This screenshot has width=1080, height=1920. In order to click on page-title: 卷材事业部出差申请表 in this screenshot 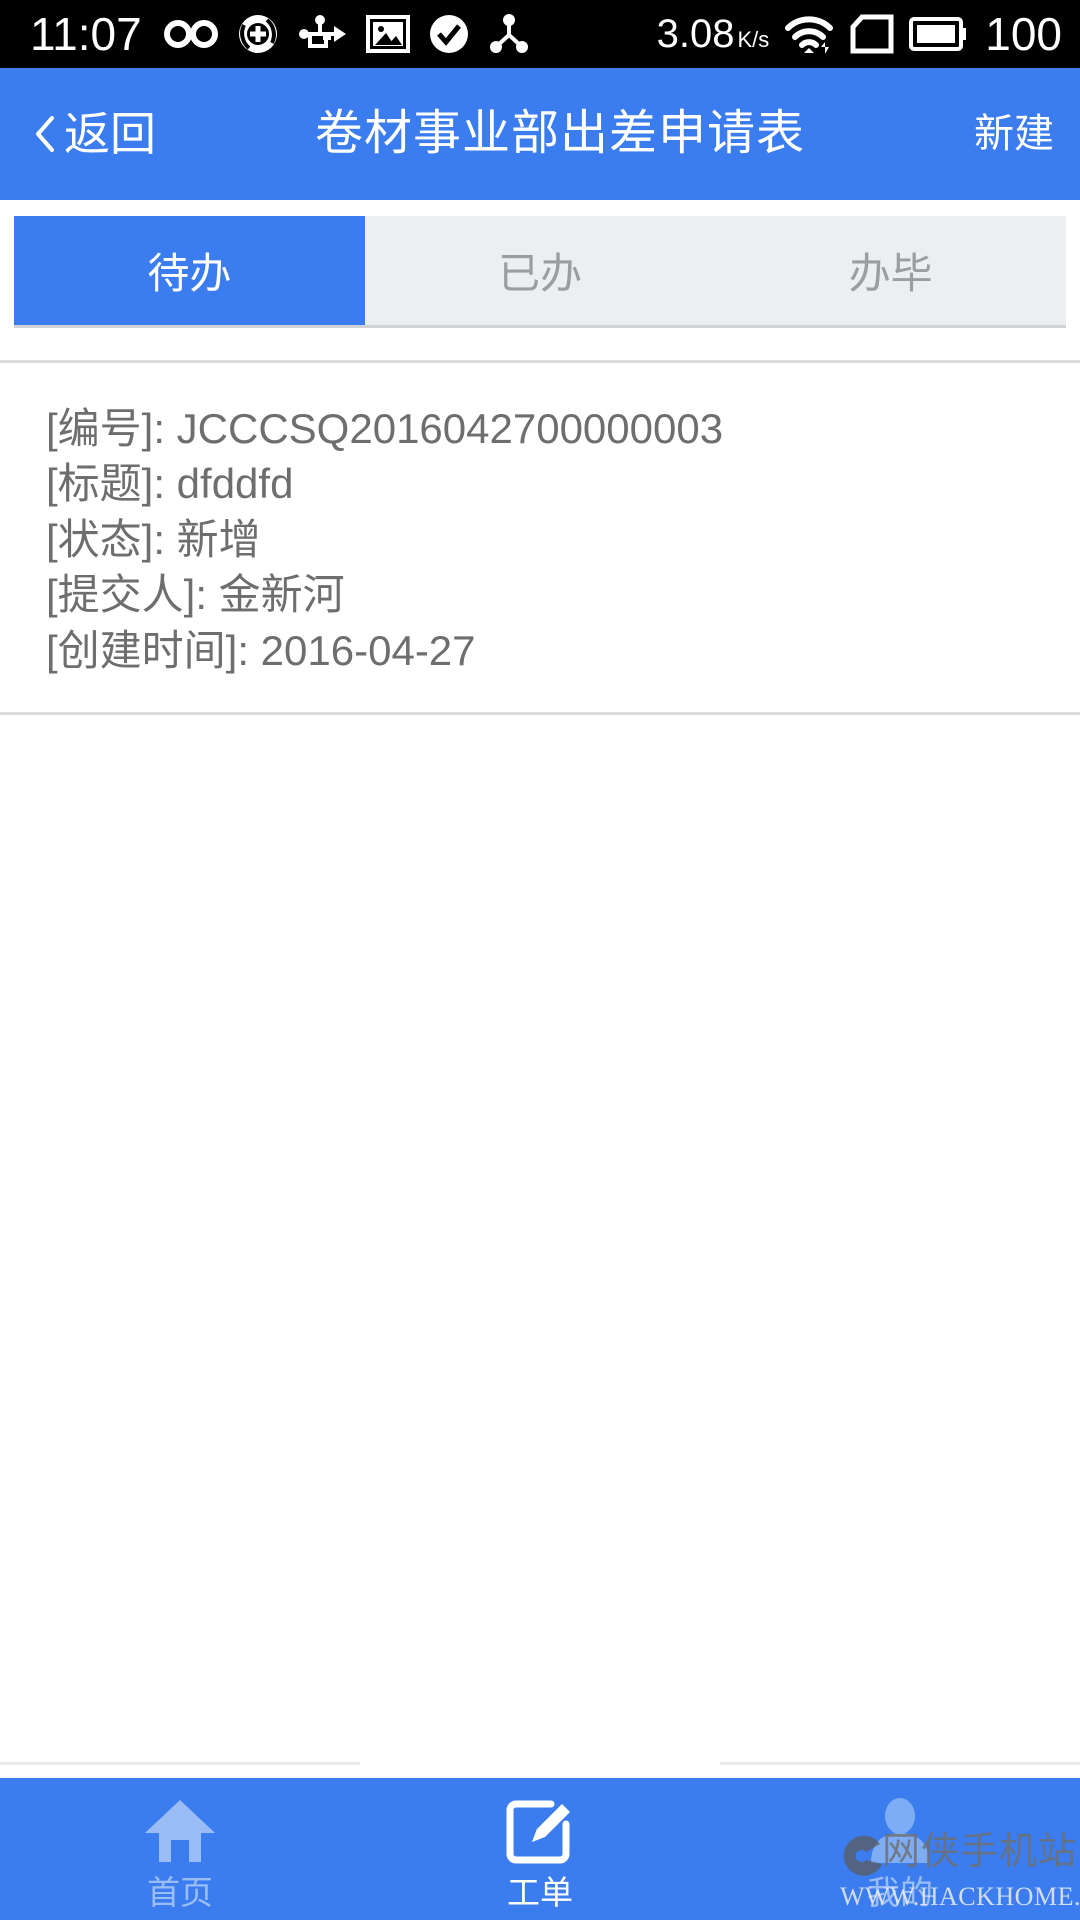, I will do `click(559, 133)`.